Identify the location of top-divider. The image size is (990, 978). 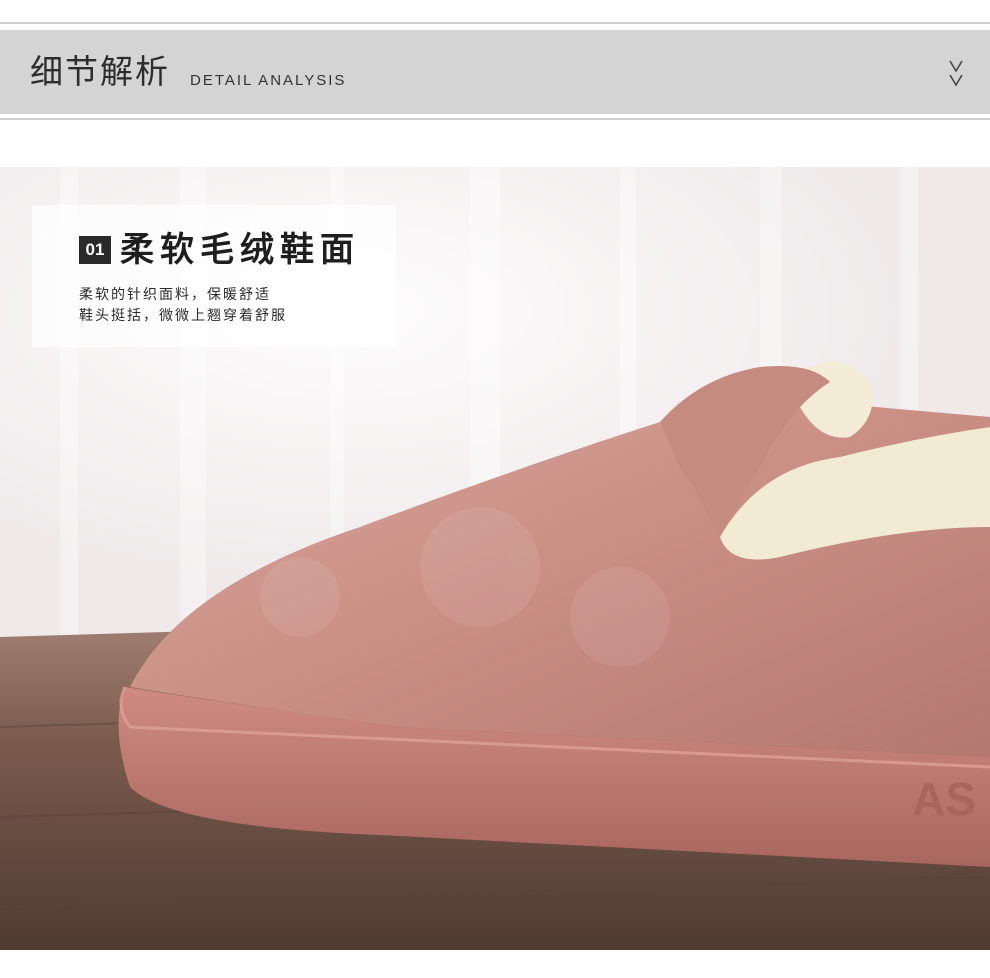
(495, 23).